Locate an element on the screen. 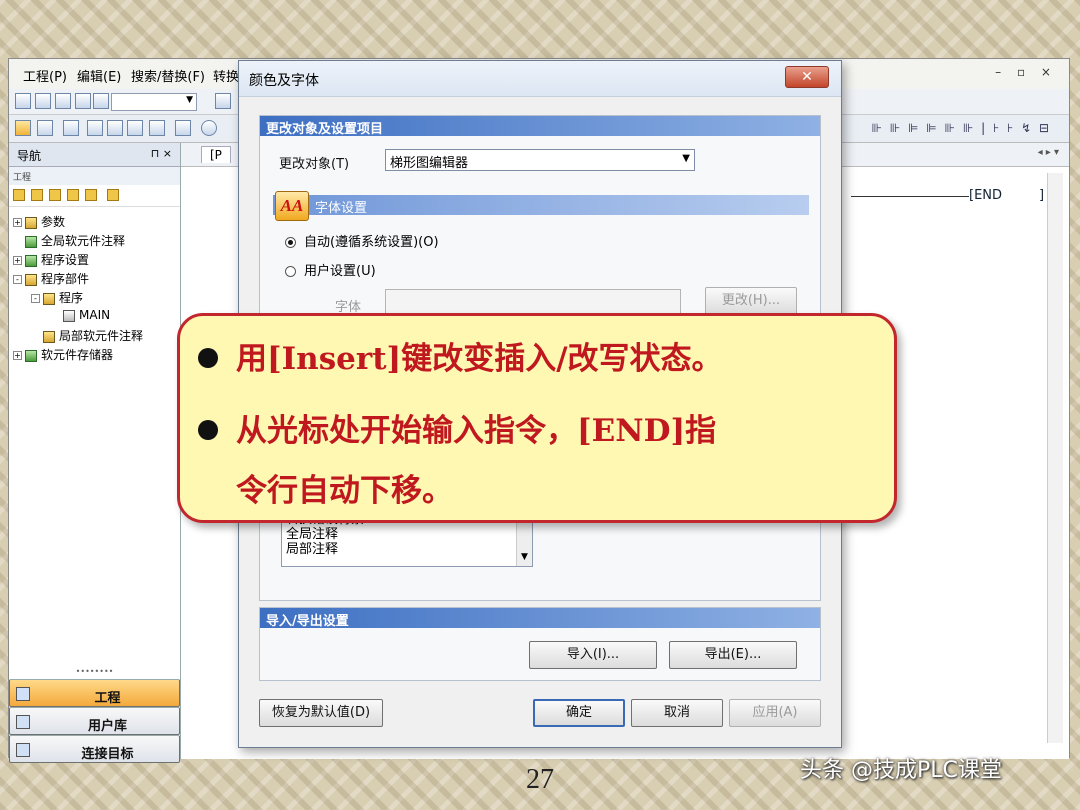 The height and width of the screenshot is (810, 1080). open-folder-icon is located at coordinates (43, 101).